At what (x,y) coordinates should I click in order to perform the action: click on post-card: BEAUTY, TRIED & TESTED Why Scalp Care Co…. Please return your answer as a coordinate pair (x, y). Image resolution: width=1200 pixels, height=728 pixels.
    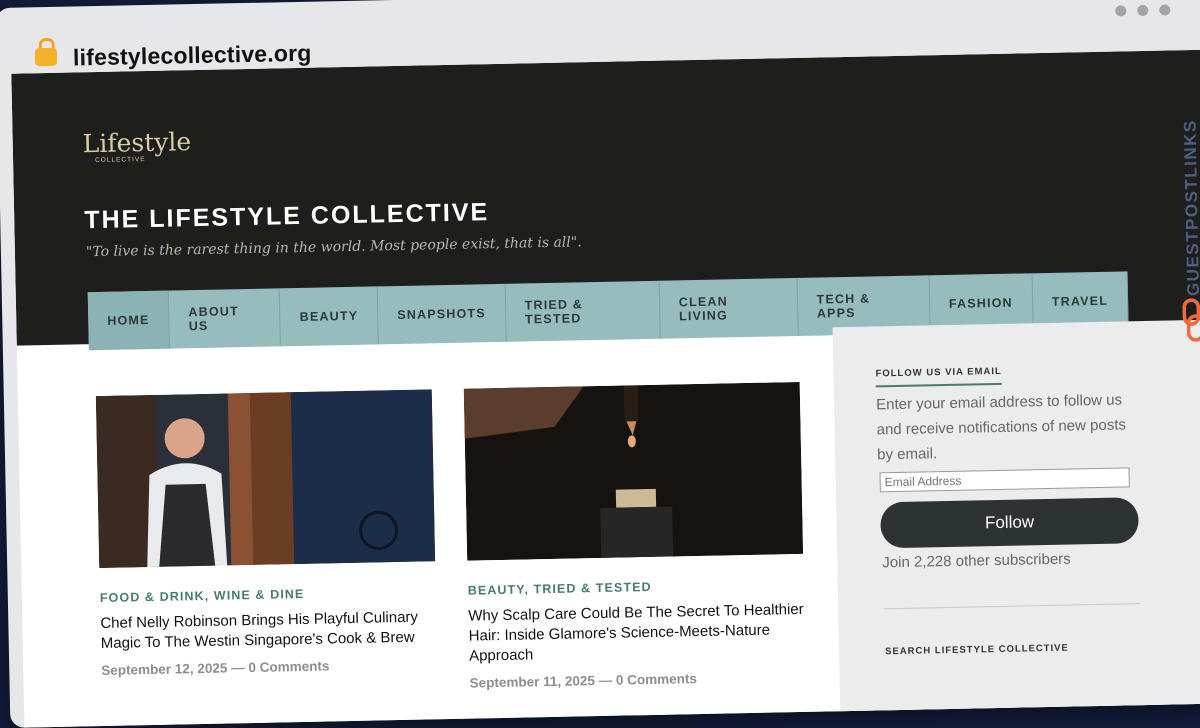
    Looking at the image, I should click on (634, 536).